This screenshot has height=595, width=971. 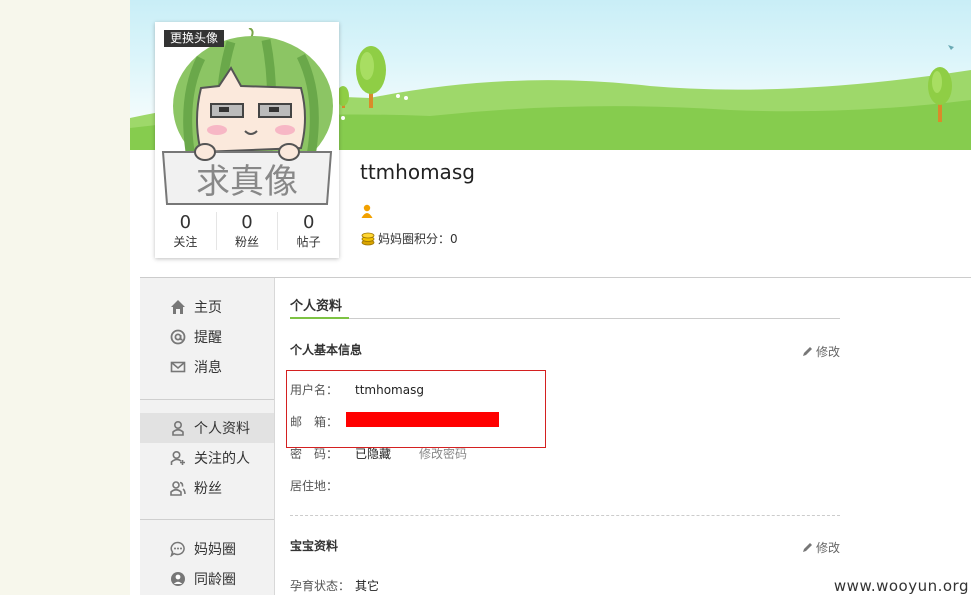 I want to click on stat-following-count: 0, so click(x=185, y=222).